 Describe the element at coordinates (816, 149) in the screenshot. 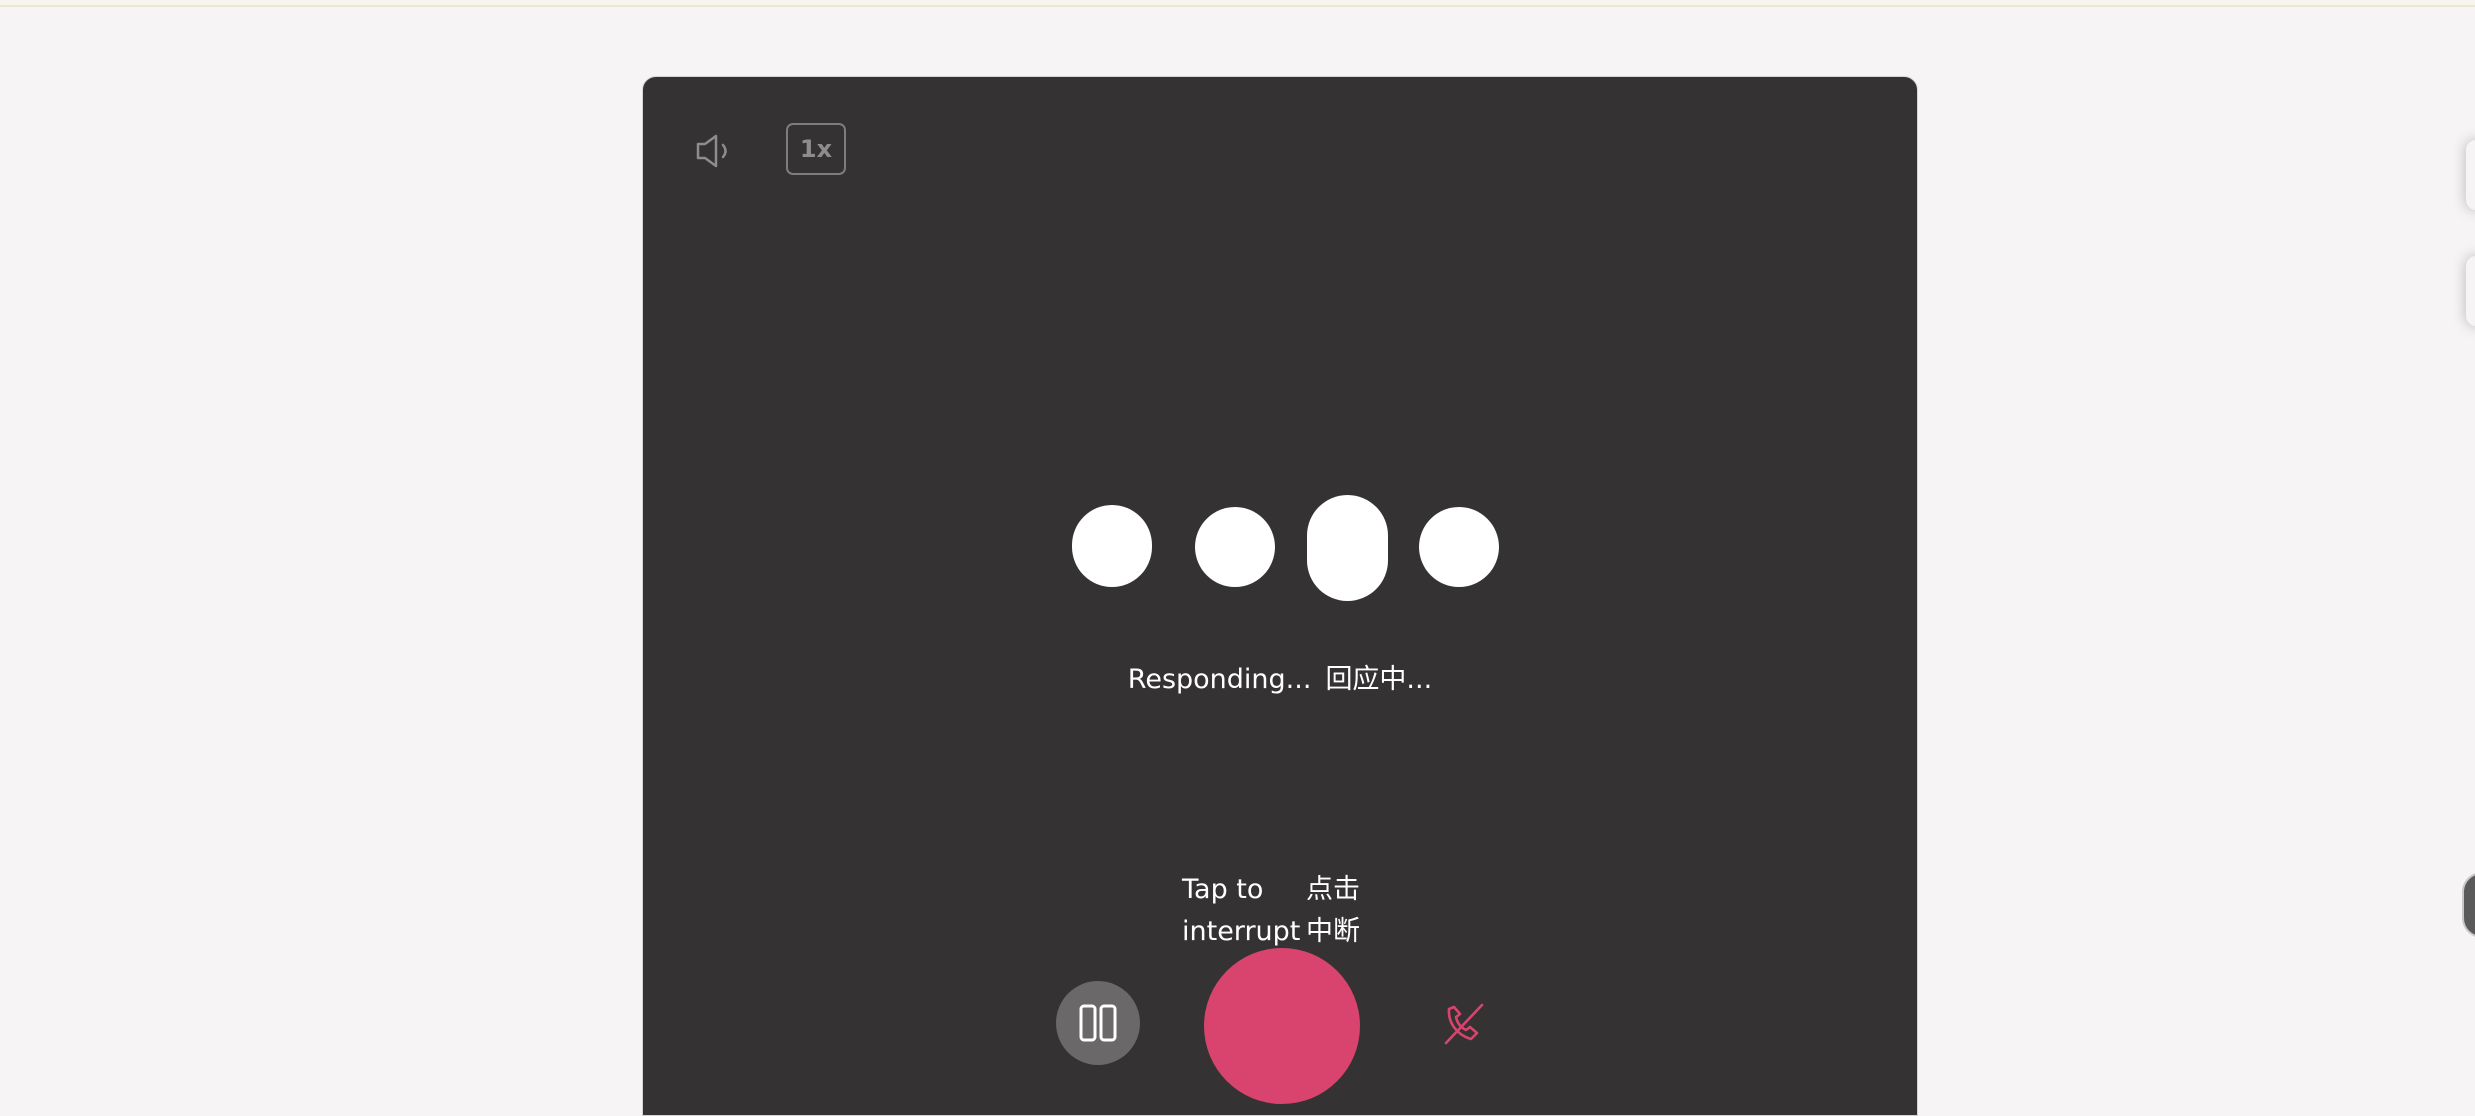

I see `playback-speed-button: 1x` at that location.